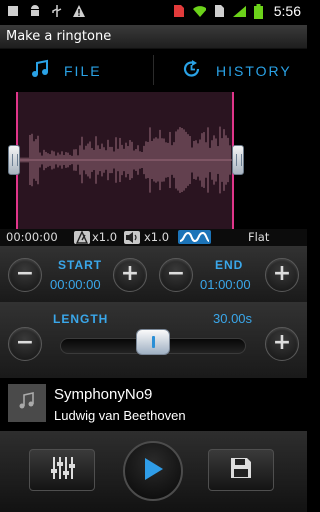  Describe the element at coordinates (282, 344) in the screenshot. I see `length-plus-button: +` at that location.